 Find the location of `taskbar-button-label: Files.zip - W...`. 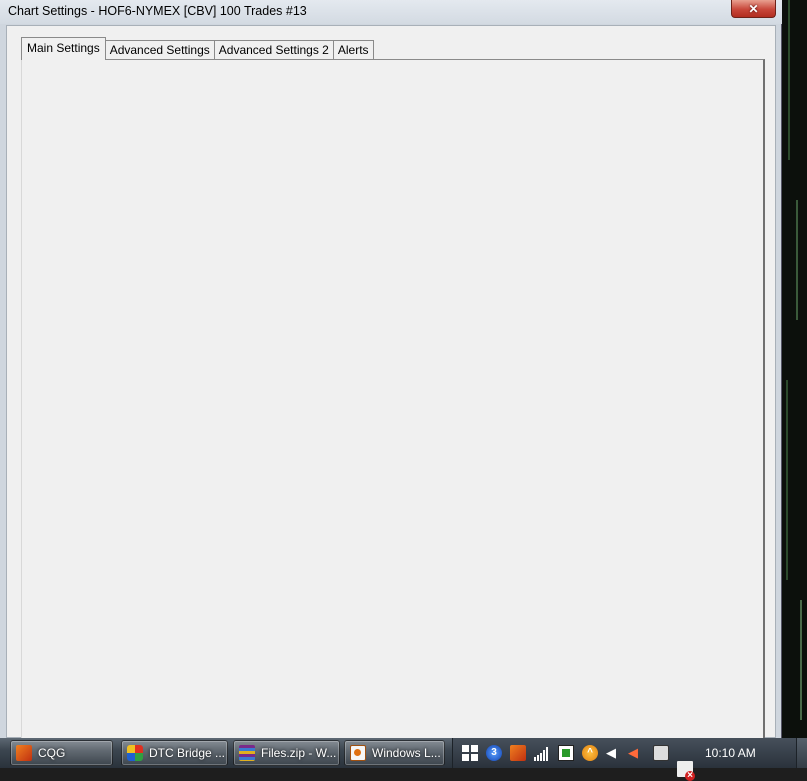

taskbar-button-label: Files.zip - W... is located at coordinates (299, 753).